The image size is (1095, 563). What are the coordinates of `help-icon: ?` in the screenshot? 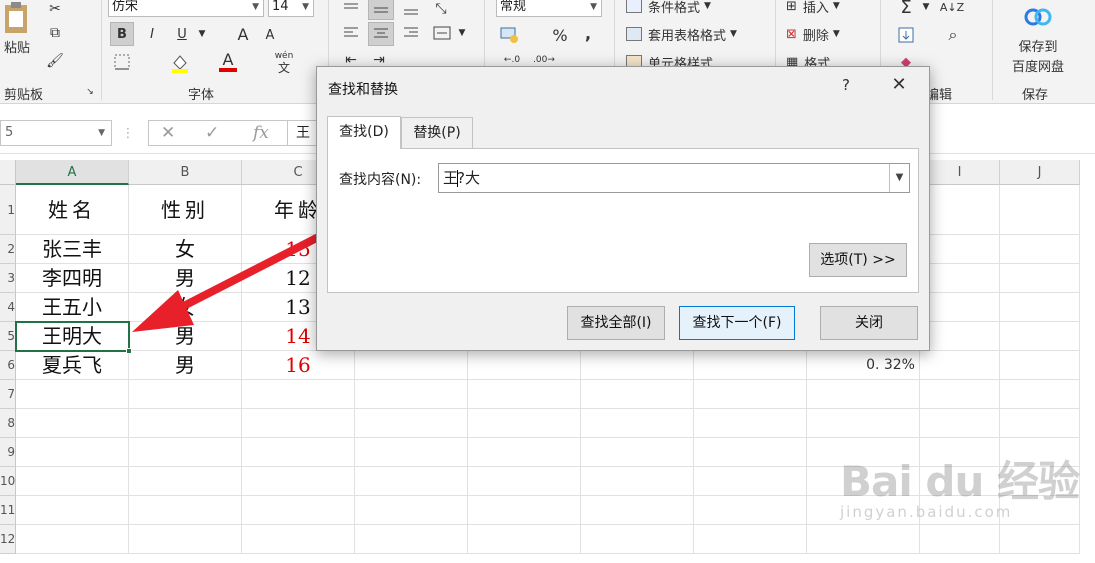 It's located at (846, 85).